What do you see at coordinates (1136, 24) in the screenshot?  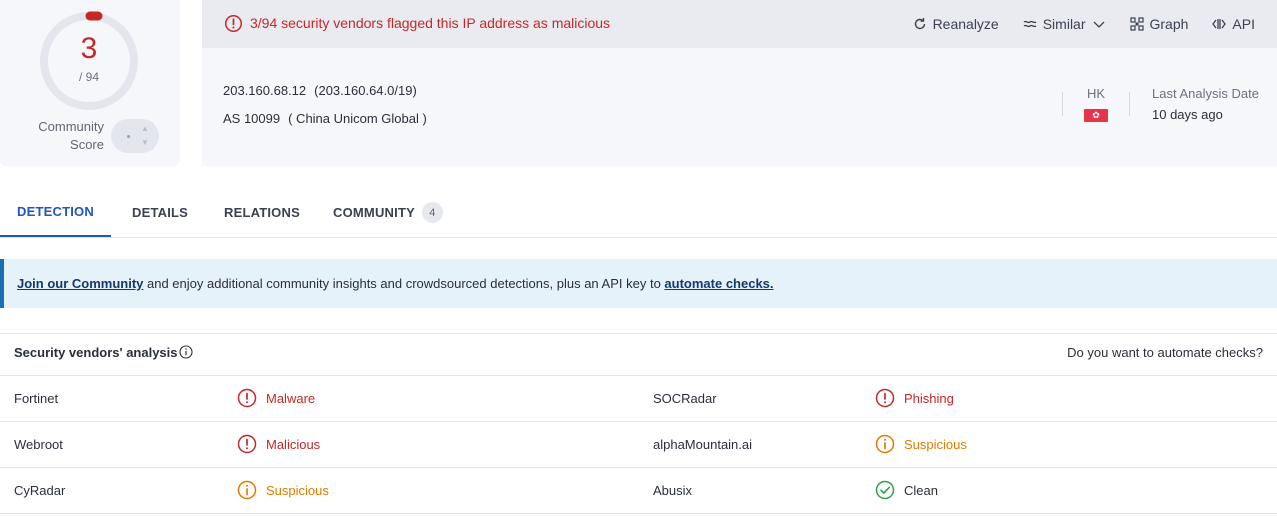 I see `graph-icon` at bounding box center [1136, 24].